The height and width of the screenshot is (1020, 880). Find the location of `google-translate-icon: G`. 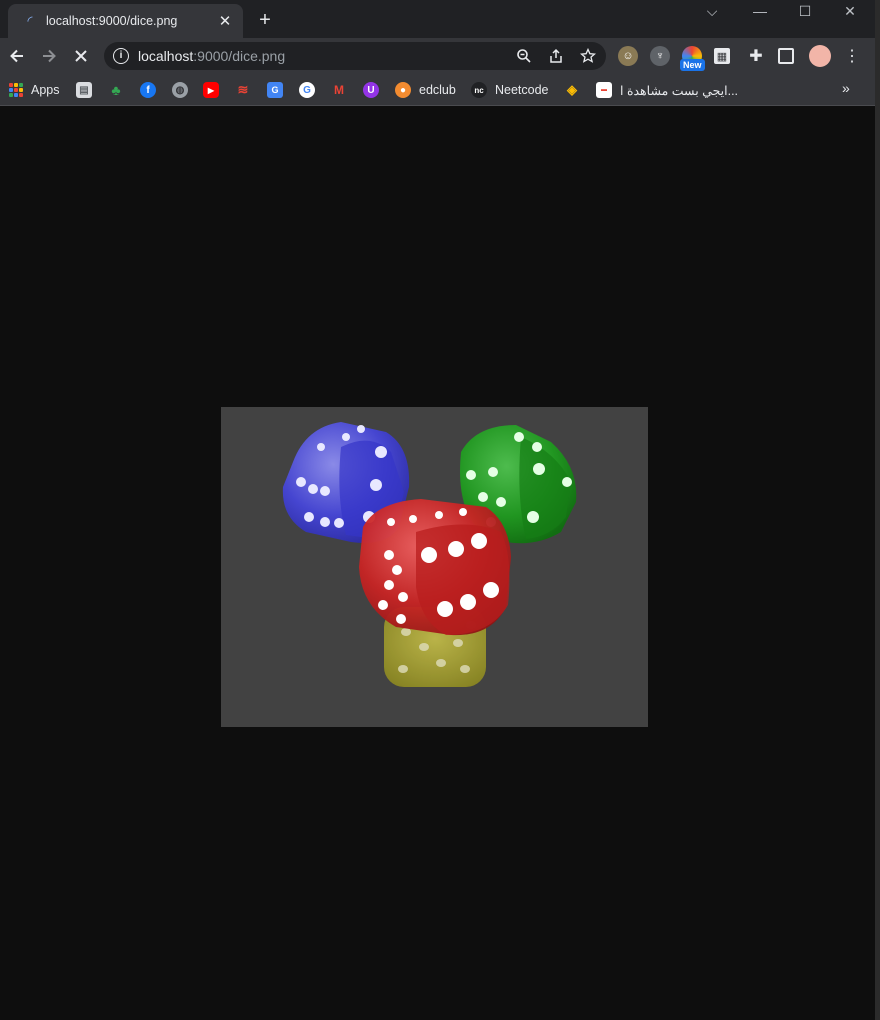

google-translate-icon: G is located at coordinates (275, 90).